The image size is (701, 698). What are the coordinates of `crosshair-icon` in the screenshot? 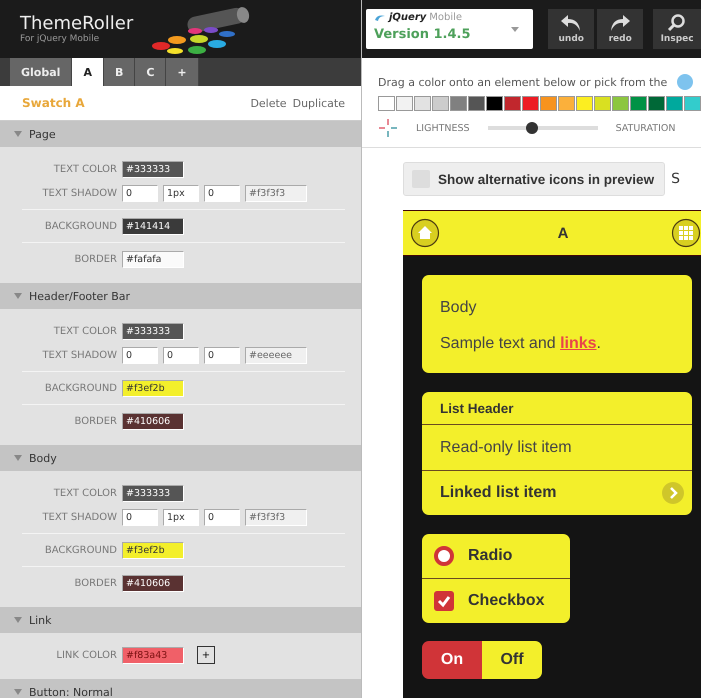 It's located at (388, 128).